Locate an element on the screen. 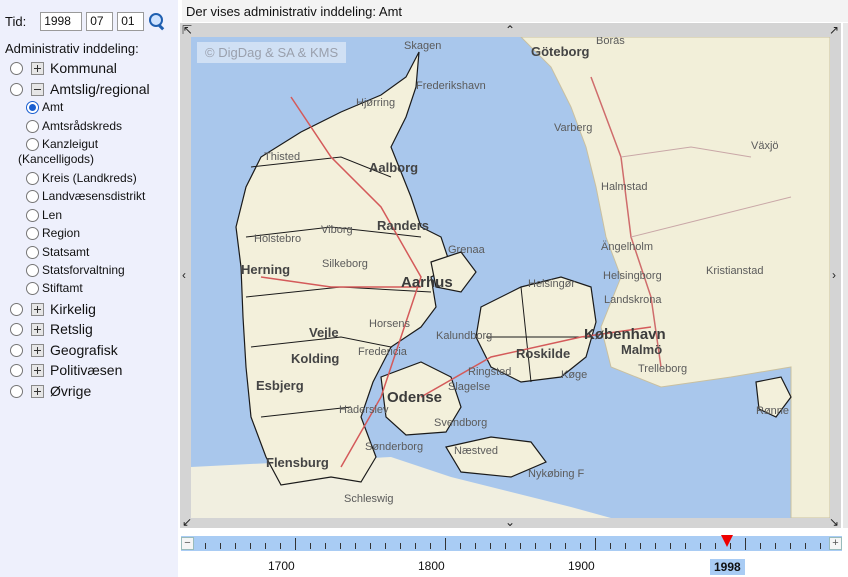 This screenshot has height=577, width=848. sub-item-statsforvaltning: Statsforvaltning is located at coordinates (75, 270).